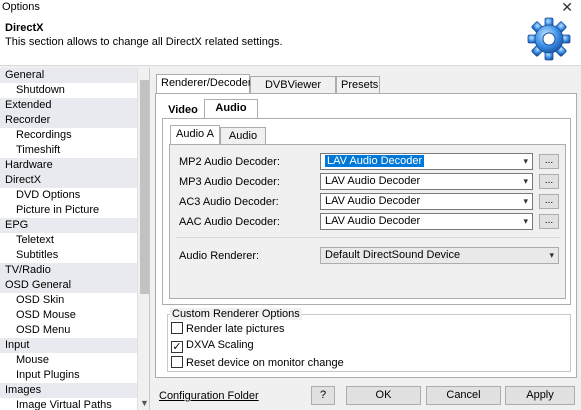 The image size is (581, 410). I want to click on sidebar-item-extended: Extended, so click(74, 105).